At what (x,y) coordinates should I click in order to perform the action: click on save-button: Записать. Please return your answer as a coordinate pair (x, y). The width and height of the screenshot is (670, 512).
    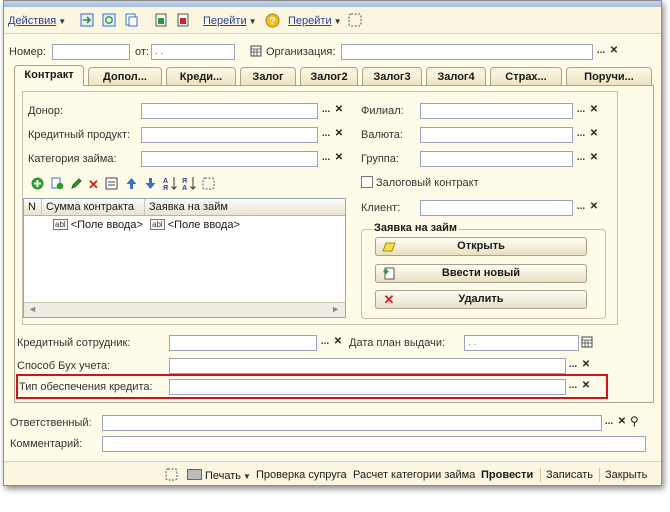
    Looking at the image, I should click on (569, 475).